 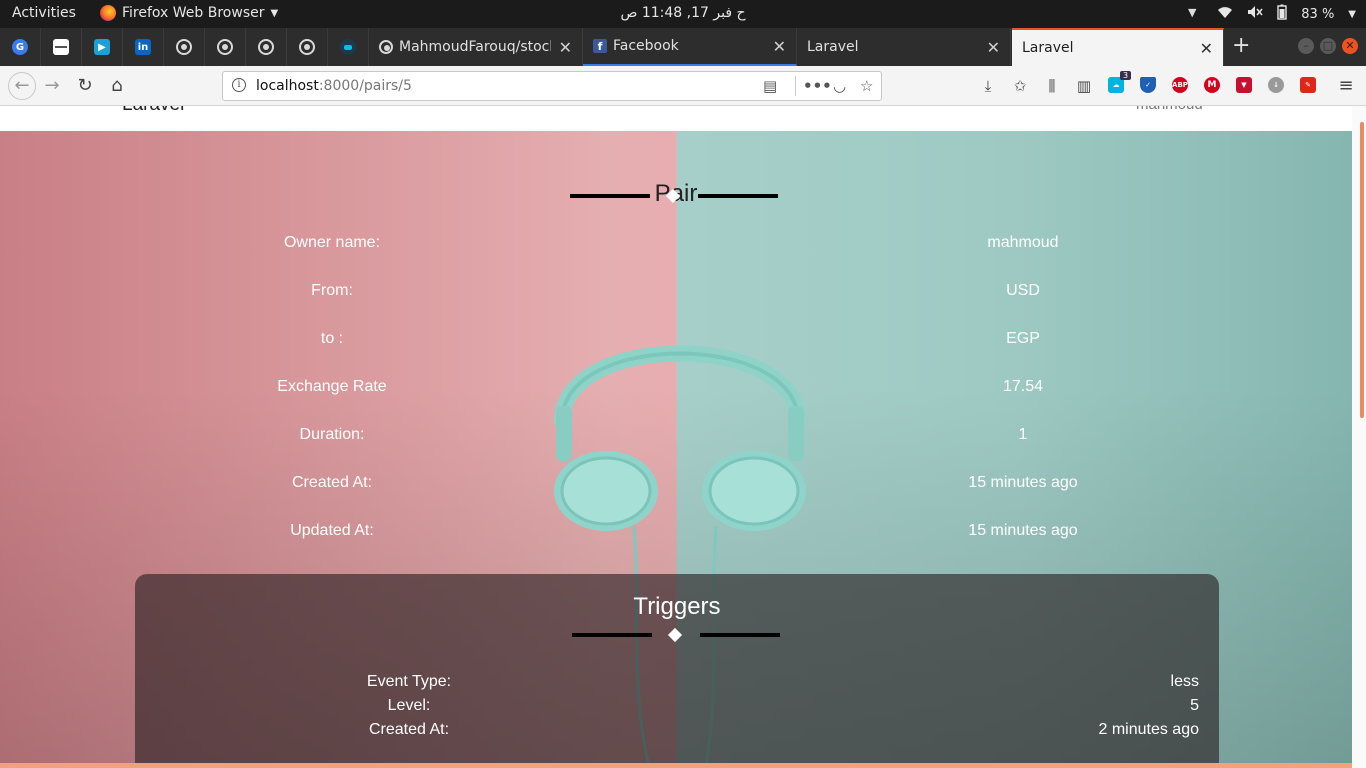 What do you see at coordinates (1306, 46) in the screenshot?
I see `minimize-button: –` at bounding box center [1306, 46].